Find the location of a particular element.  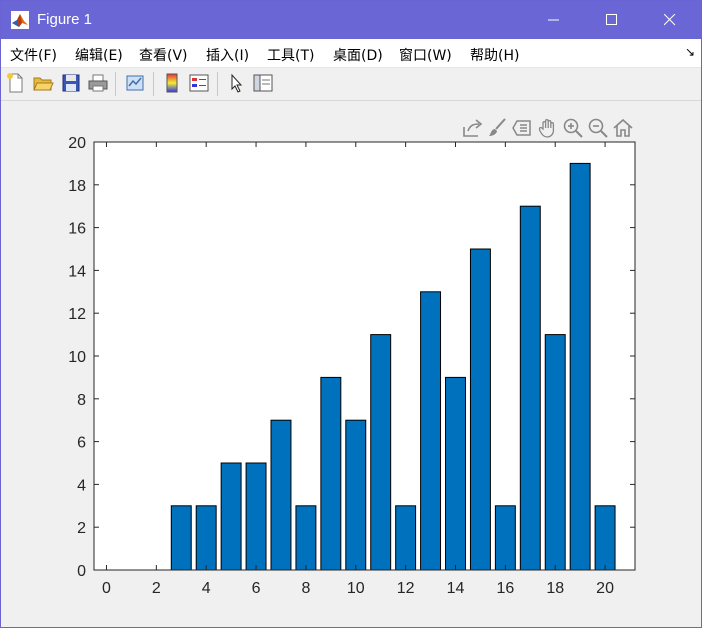

x-tick-label: 6 is located at coordinates (256, 588).